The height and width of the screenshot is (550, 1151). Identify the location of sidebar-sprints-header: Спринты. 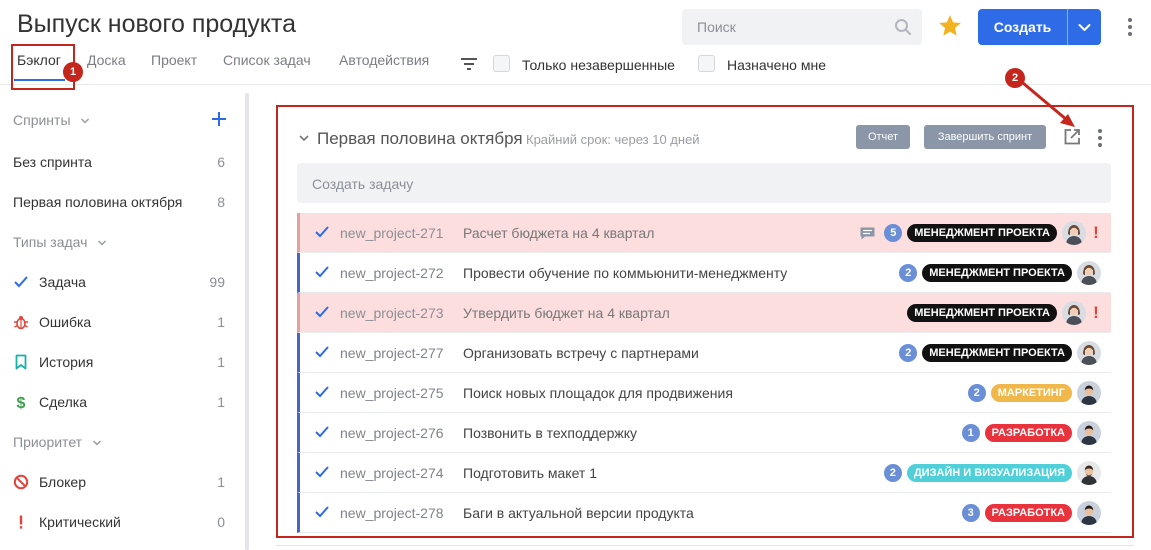
(51, 120).